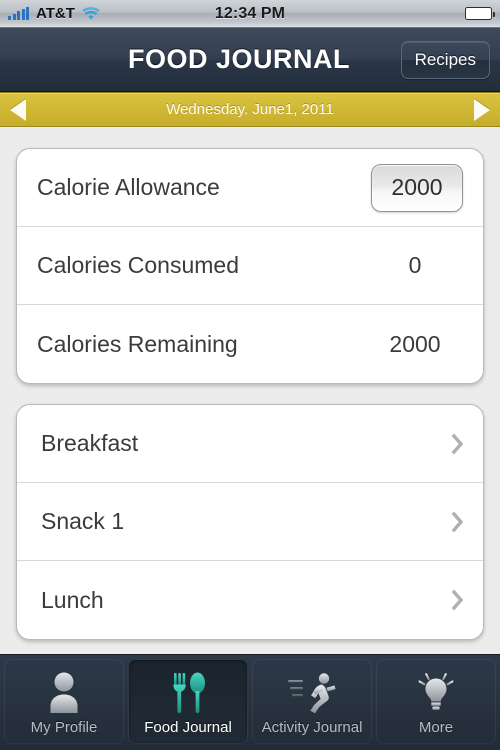 This screenshot has width=500, height=750. I want to click on row-calories-consumed: Calories Consumed 0, so click(250, 266).